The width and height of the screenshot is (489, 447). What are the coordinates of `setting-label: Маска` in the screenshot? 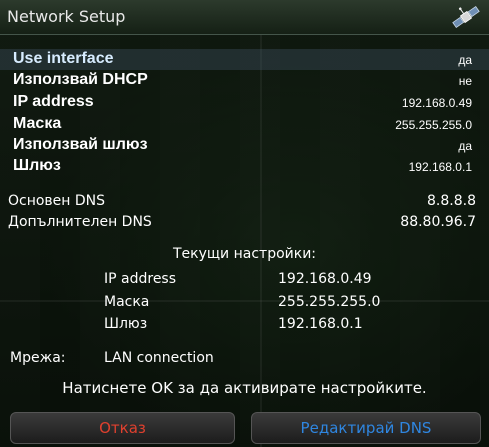 It's located at (37, 123).